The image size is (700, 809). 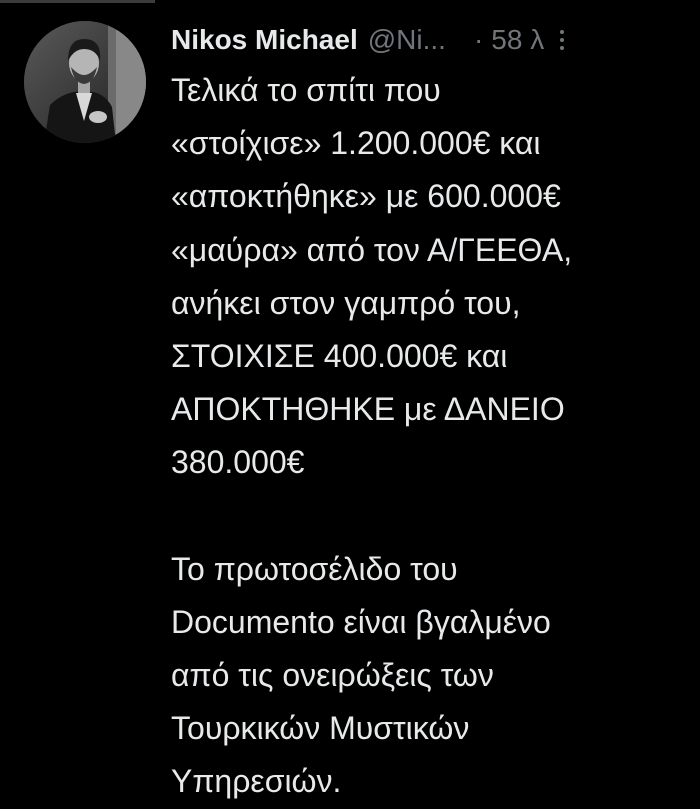 What do you see at coordinates (332, 675) in the screenshot?
I see `tweet-text-line: από τις ονειρώξεις των` at bounding box center [332, 675].